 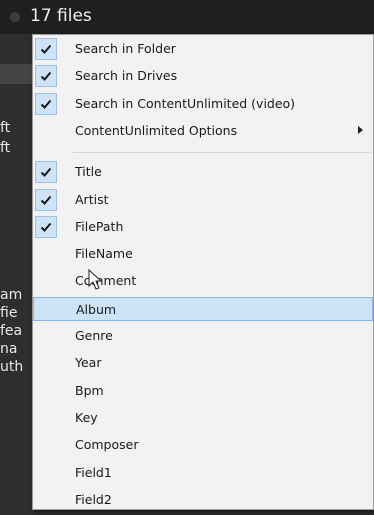 What do you see at coordinates (88, 172) in the screenshot?
I see `menu-item-label: Title` at bounding box center [88, 172].